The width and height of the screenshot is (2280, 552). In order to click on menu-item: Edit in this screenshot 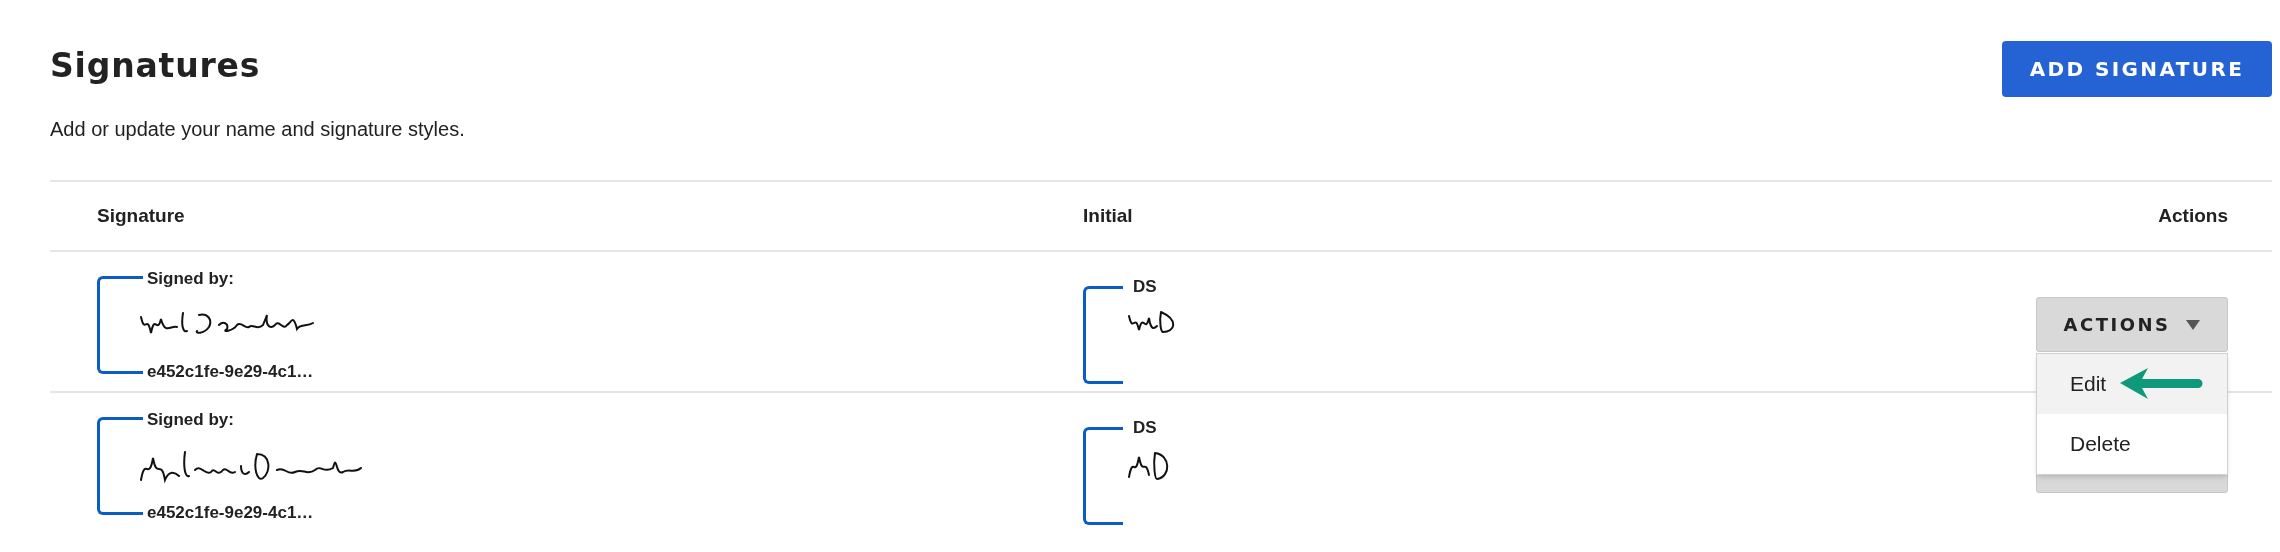, I will do `click(2132, 384)`.